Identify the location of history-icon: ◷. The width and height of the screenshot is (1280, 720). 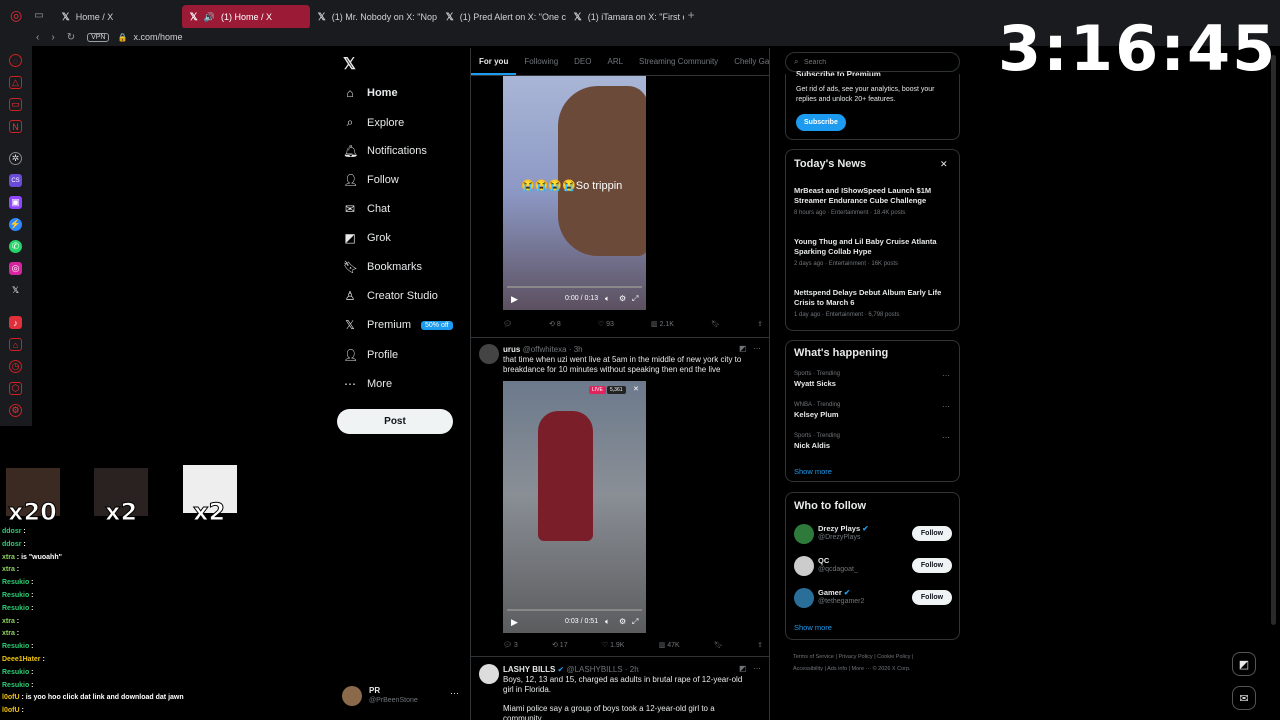
(15, 366).